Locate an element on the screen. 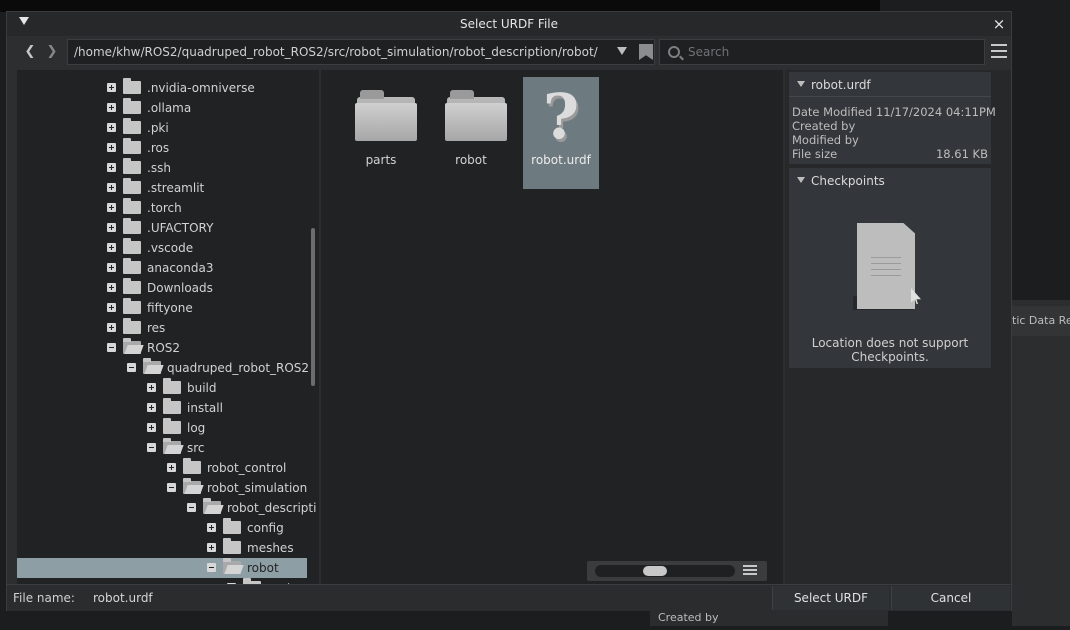 This screenshot has height=630, width=1070. tree-item: robot_descripti is located at coordinates (166, 508).